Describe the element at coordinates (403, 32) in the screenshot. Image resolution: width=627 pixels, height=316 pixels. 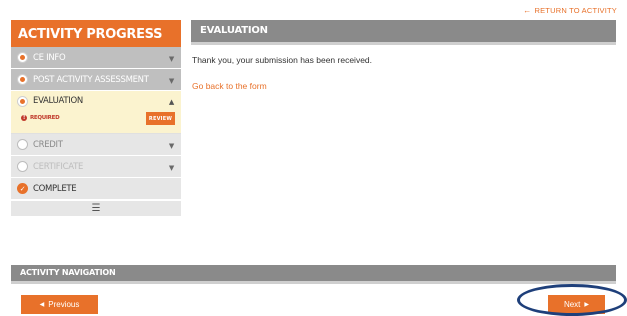
I see `page-title: EVALUATION` at that location.